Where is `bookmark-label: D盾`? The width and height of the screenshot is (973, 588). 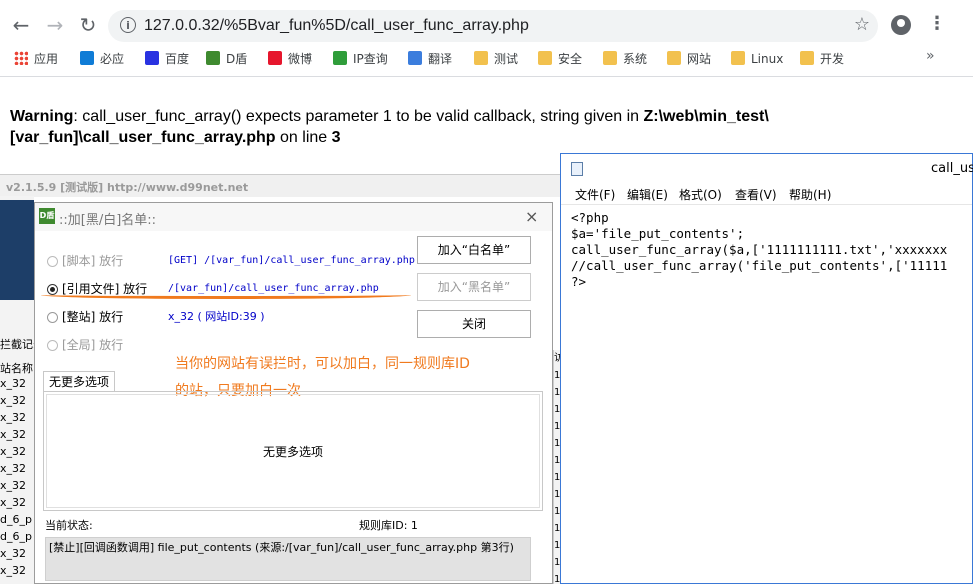
bookmark-label: D盾 is located at coordinates (237, 59).